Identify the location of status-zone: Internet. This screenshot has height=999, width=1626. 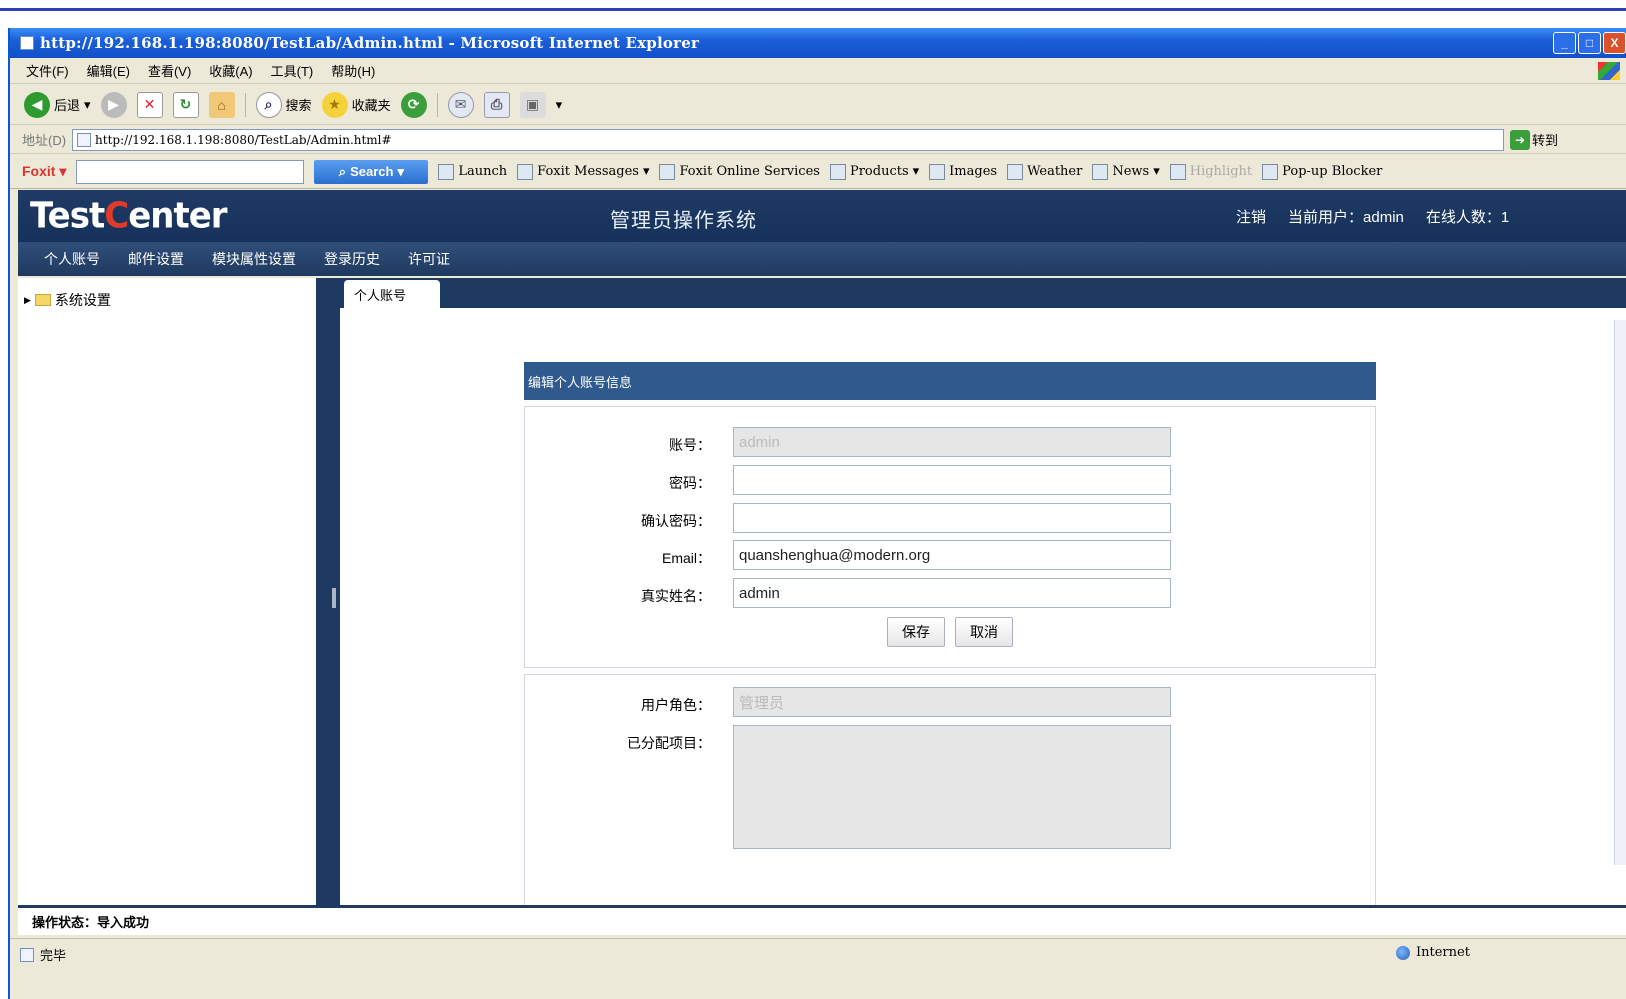
(1433, 952).